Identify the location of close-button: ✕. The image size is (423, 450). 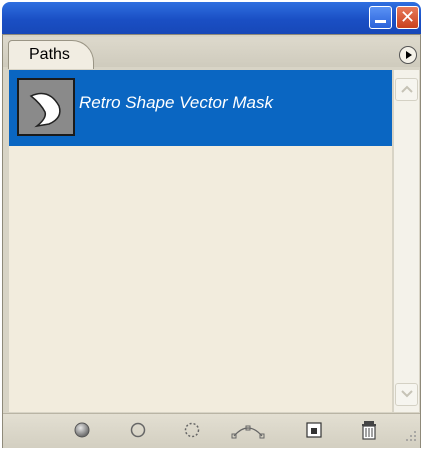
(407, 17).